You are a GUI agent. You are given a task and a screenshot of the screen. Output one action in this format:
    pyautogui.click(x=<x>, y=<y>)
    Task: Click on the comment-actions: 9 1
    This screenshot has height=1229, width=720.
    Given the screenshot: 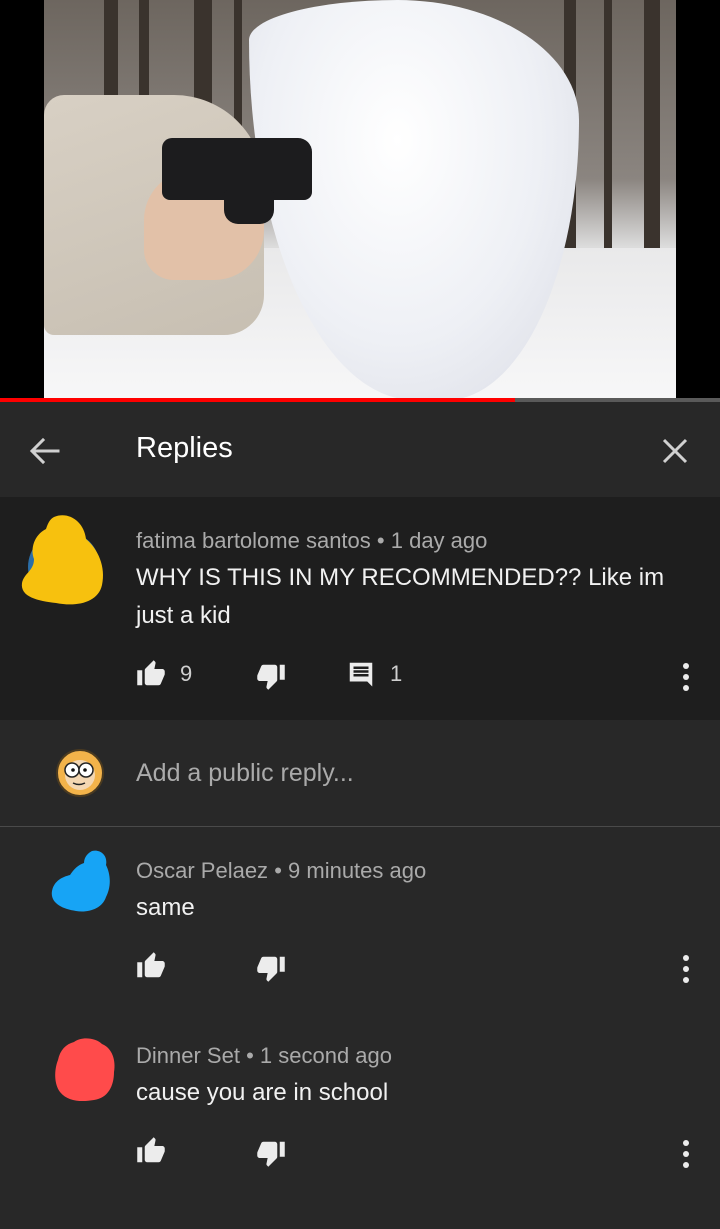 What is the action you would take?
    pyautogui.click(x=360, y=677)
    